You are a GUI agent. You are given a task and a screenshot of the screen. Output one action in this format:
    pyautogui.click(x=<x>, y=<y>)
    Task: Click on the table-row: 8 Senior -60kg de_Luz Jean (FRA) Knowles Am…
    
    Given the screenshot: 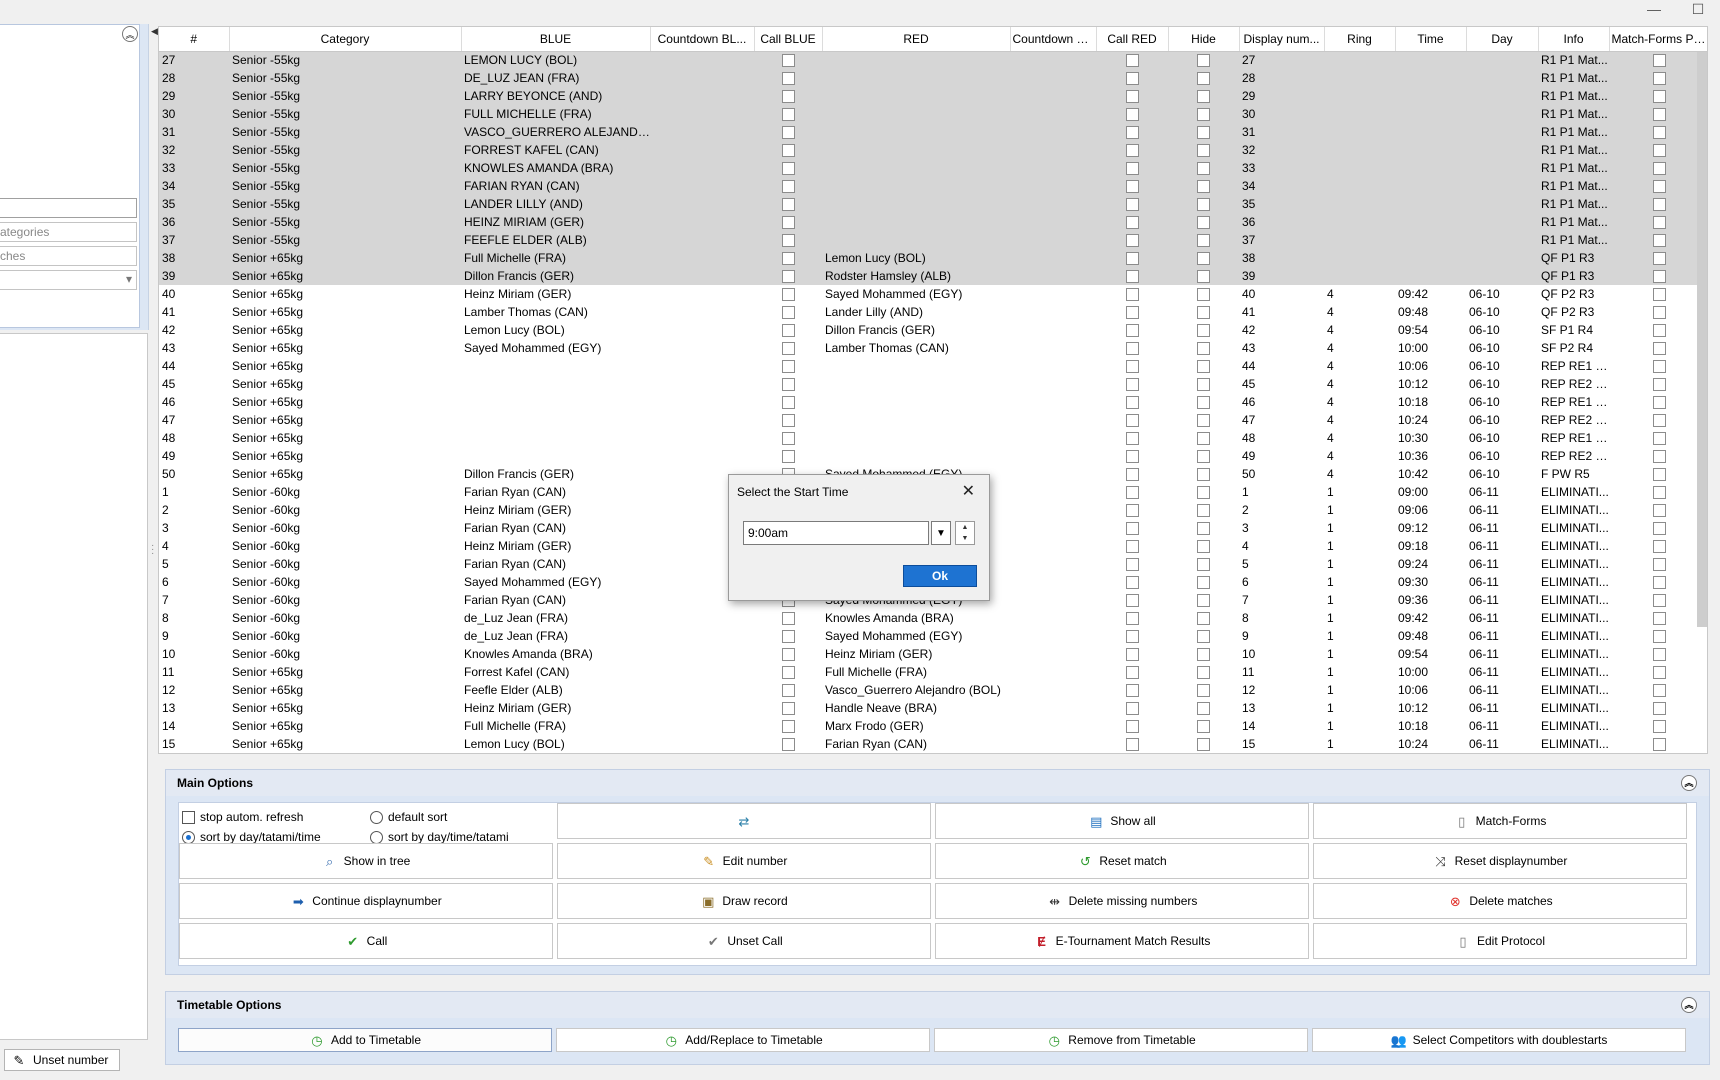 What is the action you would take?
    pyautogui.click(x=933, y=618)
    